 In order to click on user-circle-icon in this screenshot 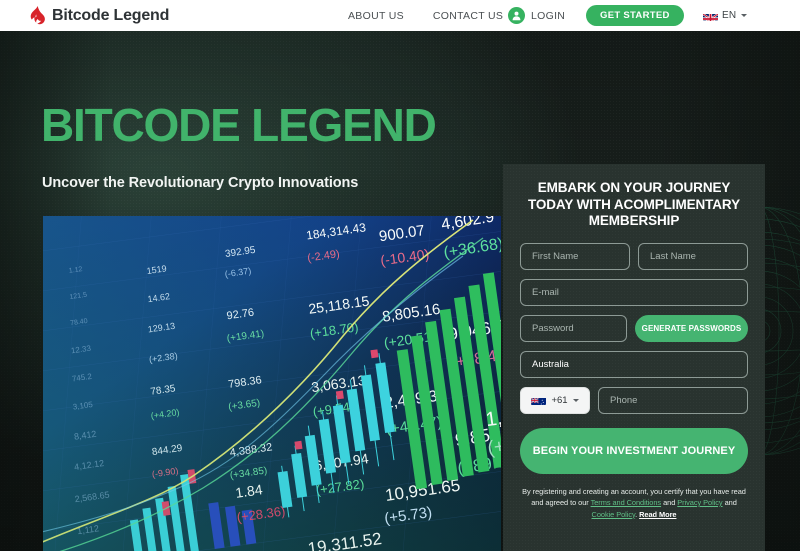, I will do `click(516, 15)`.